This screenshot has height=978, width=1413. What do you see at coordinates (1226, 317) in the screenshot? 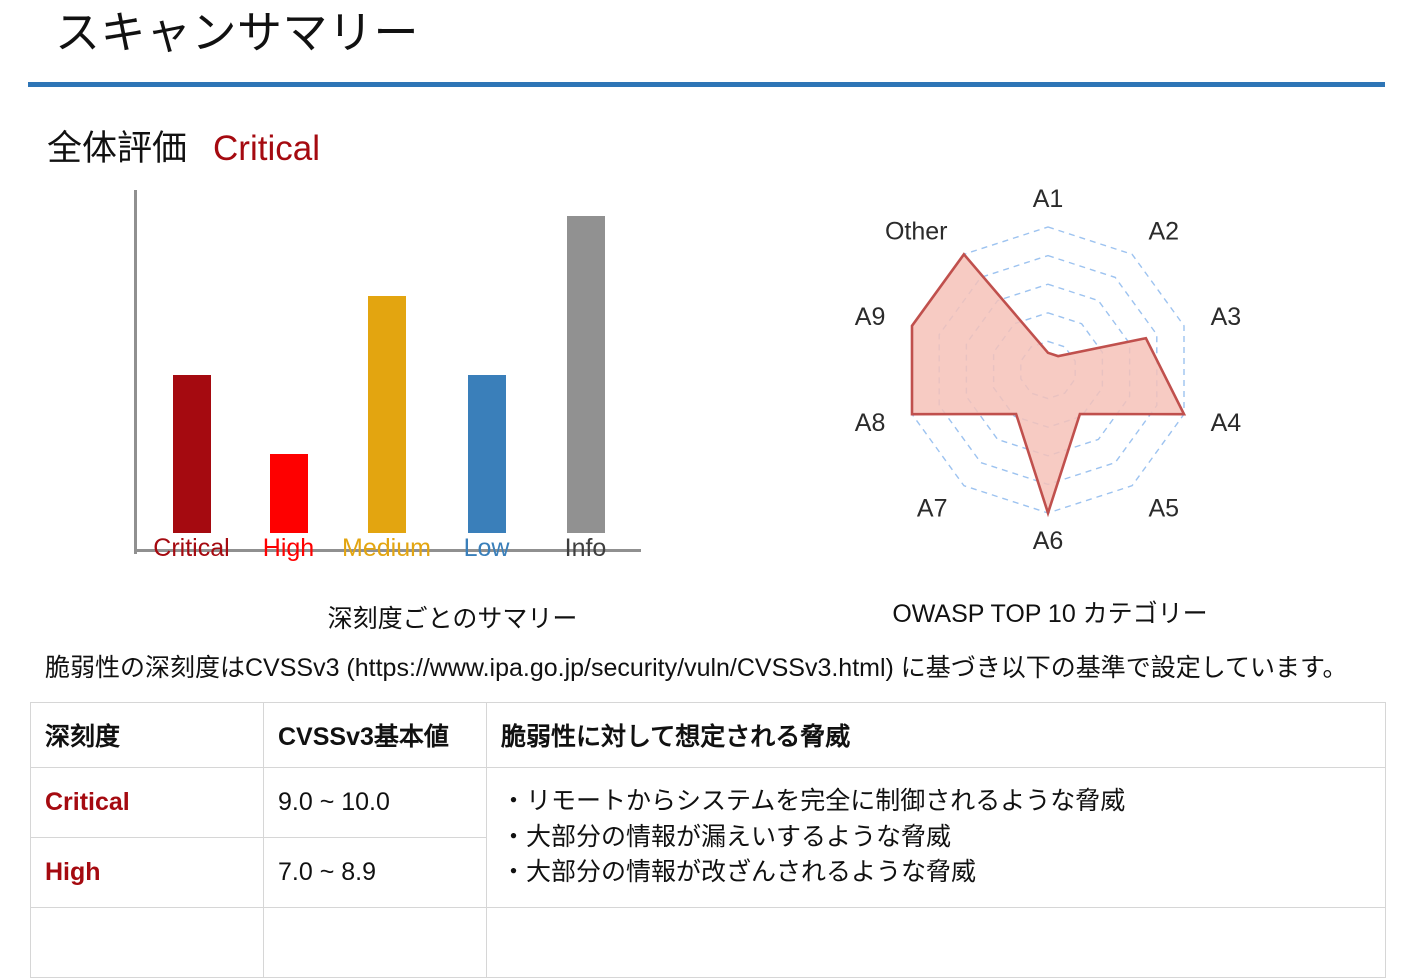
I see `radar-axis-label: A3` at bounding box center [1226, 317].